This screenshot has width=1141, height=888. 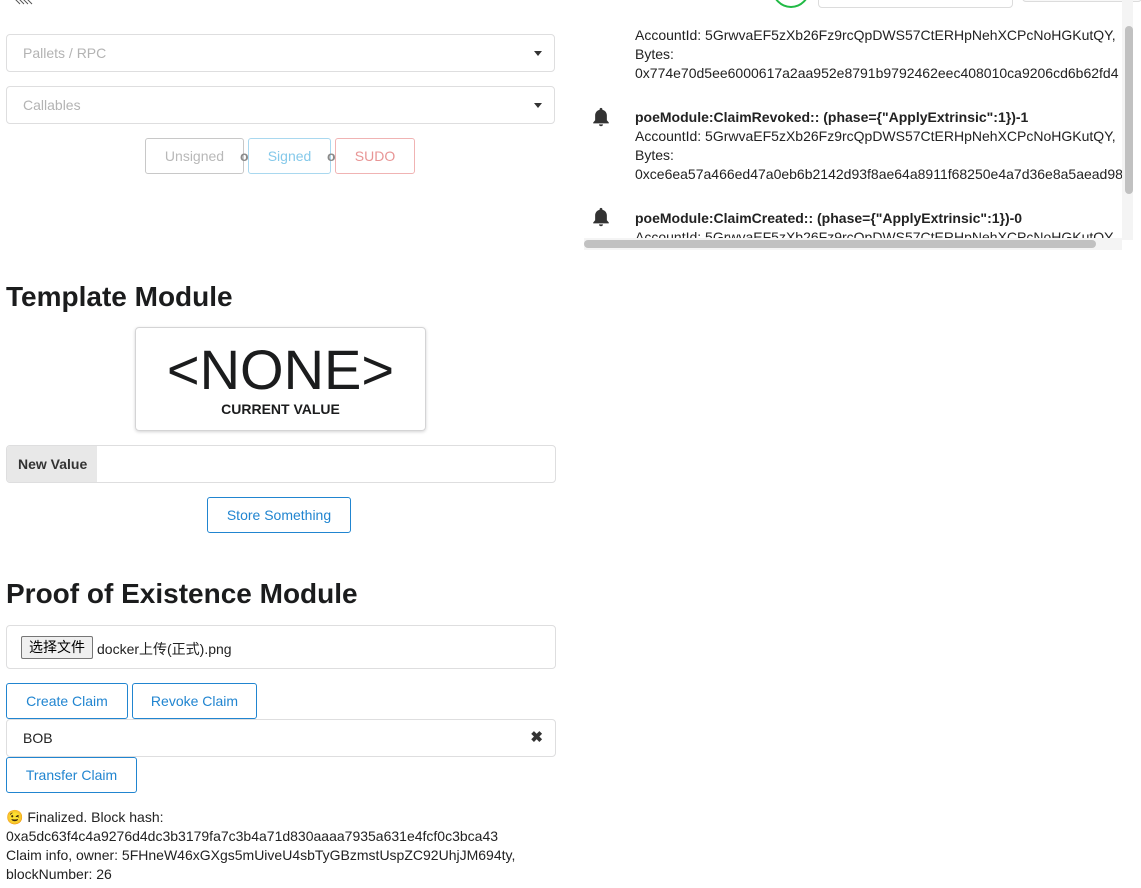 I want to click on signed-button: Signed, so click(x=289, y=156).